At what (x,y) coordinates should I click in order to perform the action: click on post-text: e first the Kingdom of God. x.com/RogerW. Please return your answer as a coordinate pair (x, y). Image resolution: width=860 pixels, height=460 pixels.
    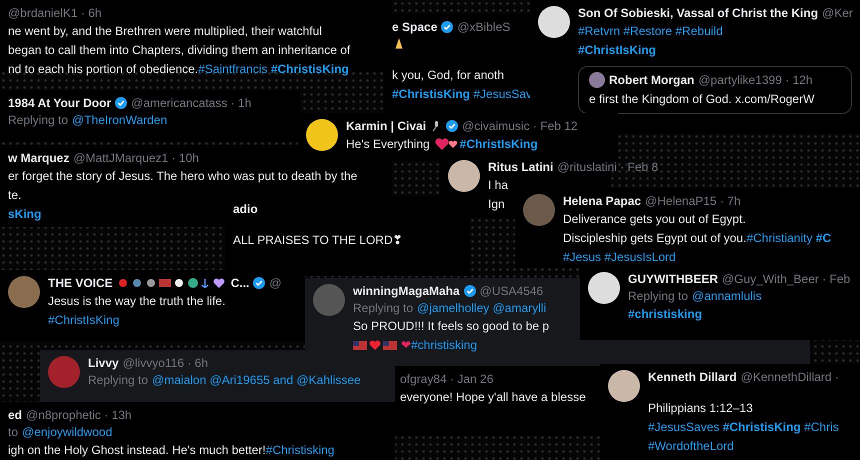
    Looking at the image, I should click on (702, 99).